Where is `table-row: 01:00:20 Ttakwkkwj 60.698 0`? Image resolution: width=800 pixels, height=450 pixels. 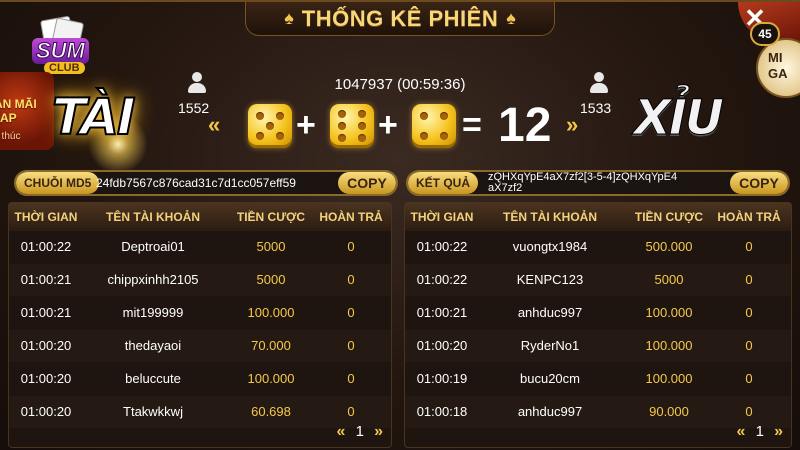 table-row: 01:00:20 Ttakwkkwj 60.698 0 is located at coordinates (200, 412).